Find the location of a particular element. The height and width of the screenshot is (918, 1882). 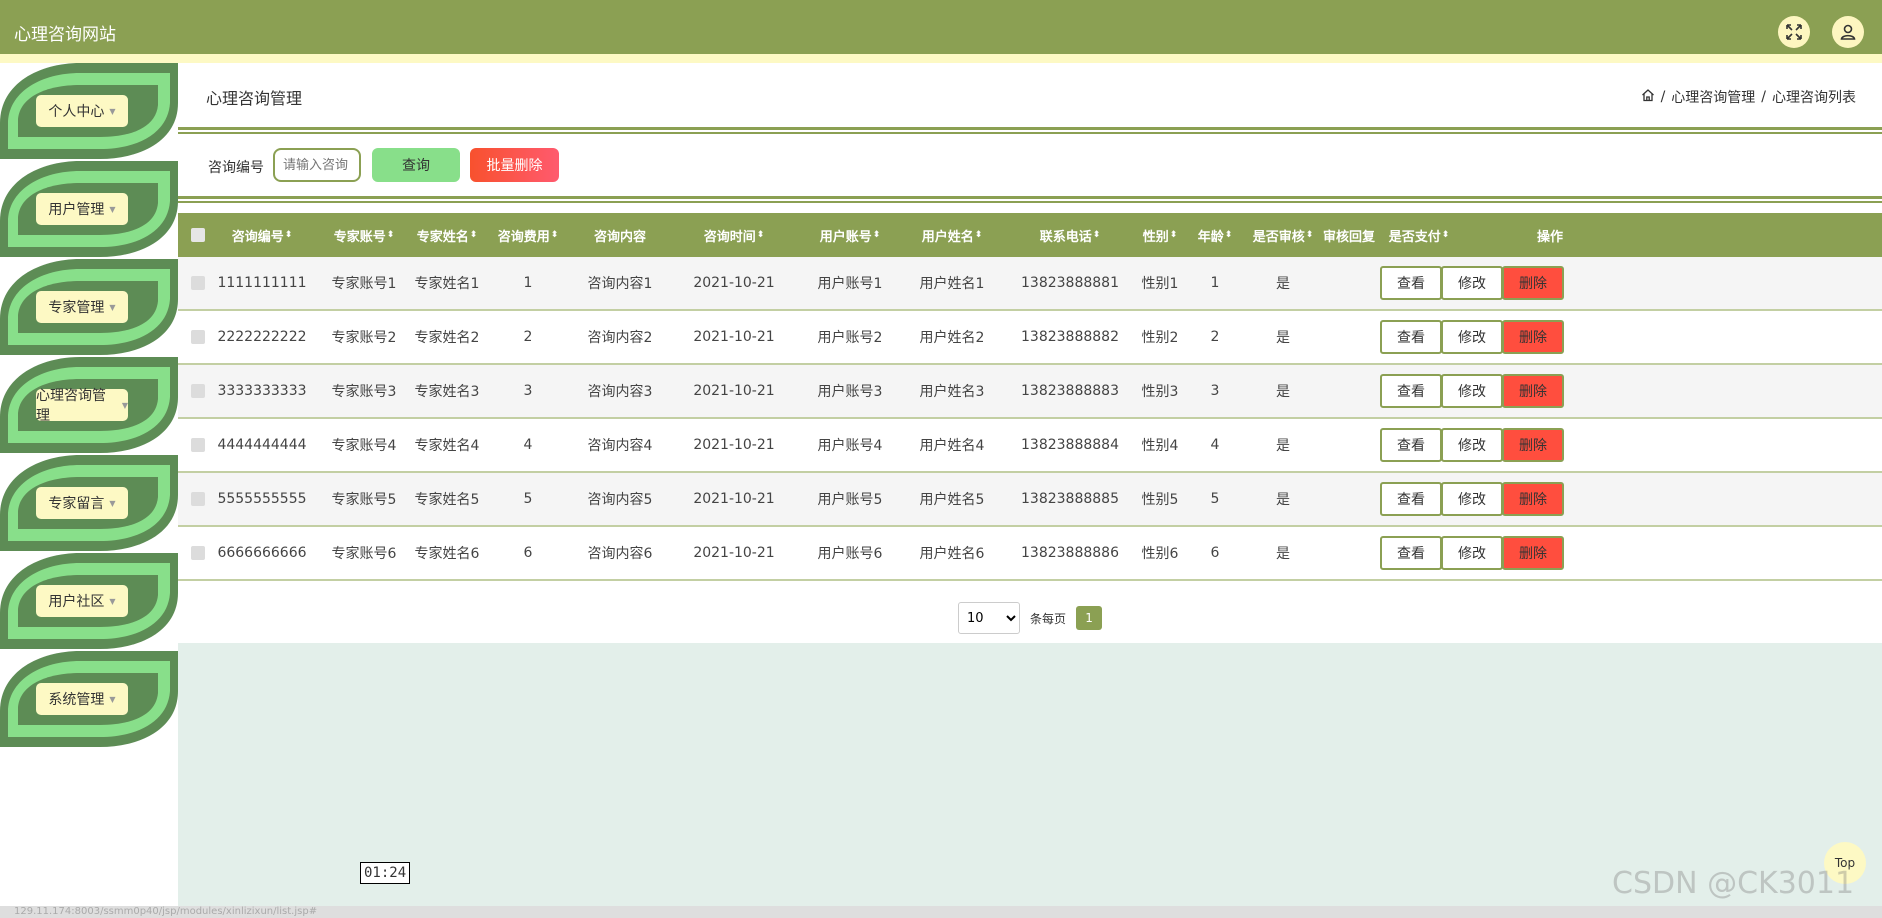

sidebar-item-user-management: 用户管理 ▼ is located at coordinates (89, 209).